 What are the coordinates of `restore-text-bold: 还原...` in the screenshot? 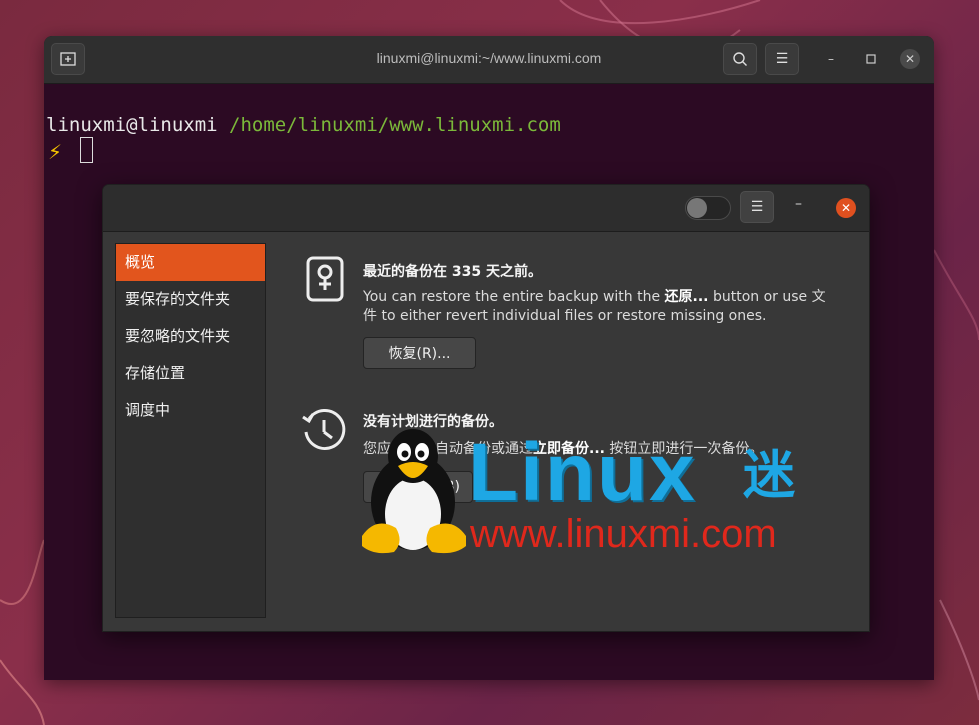 It's located at (686, 297).